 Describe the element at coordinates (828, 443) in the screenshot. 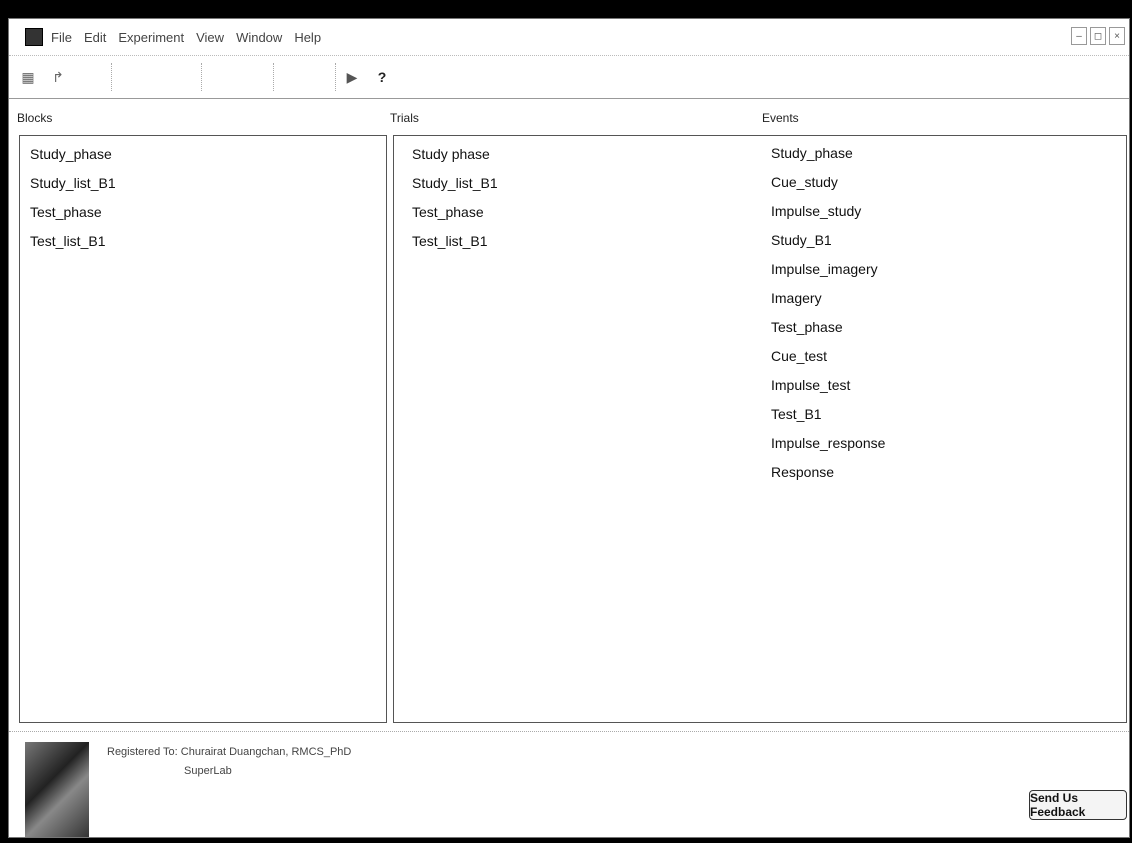

I see `event-item: Impulse_response` at that location.